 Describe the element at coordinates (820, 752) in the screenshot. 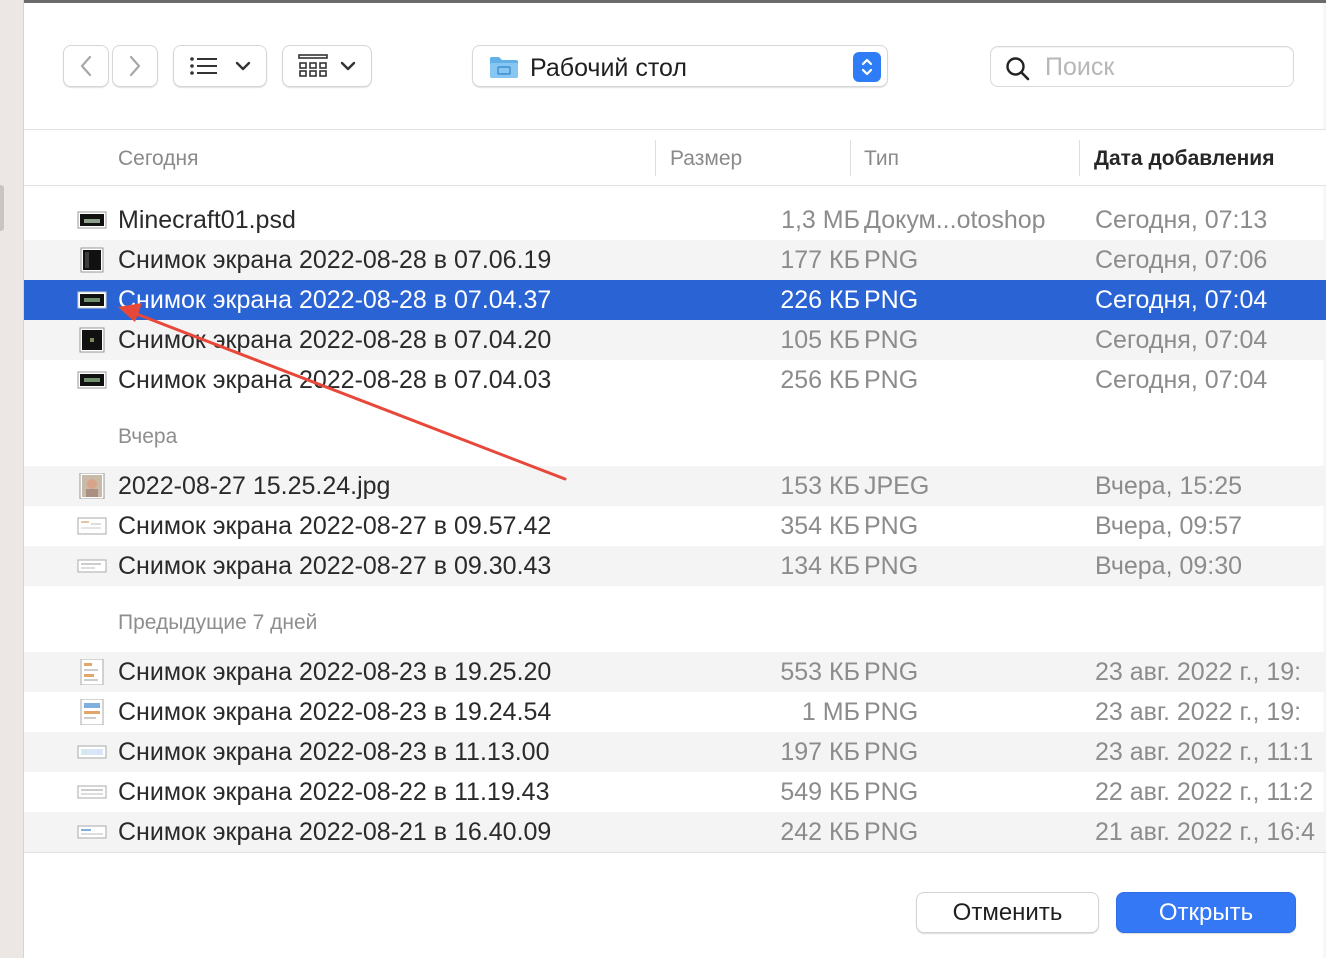

I see `file-size: 197 КБ` at that location.